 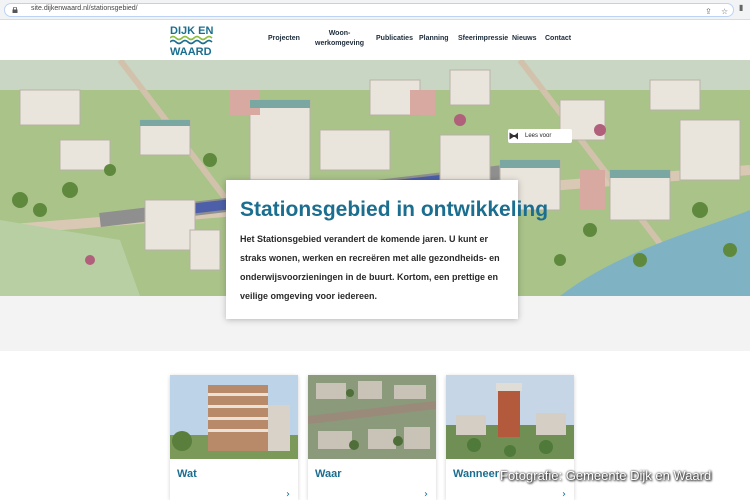 I want to click on card-wat: Wat ›, so click(x=234, y=437).